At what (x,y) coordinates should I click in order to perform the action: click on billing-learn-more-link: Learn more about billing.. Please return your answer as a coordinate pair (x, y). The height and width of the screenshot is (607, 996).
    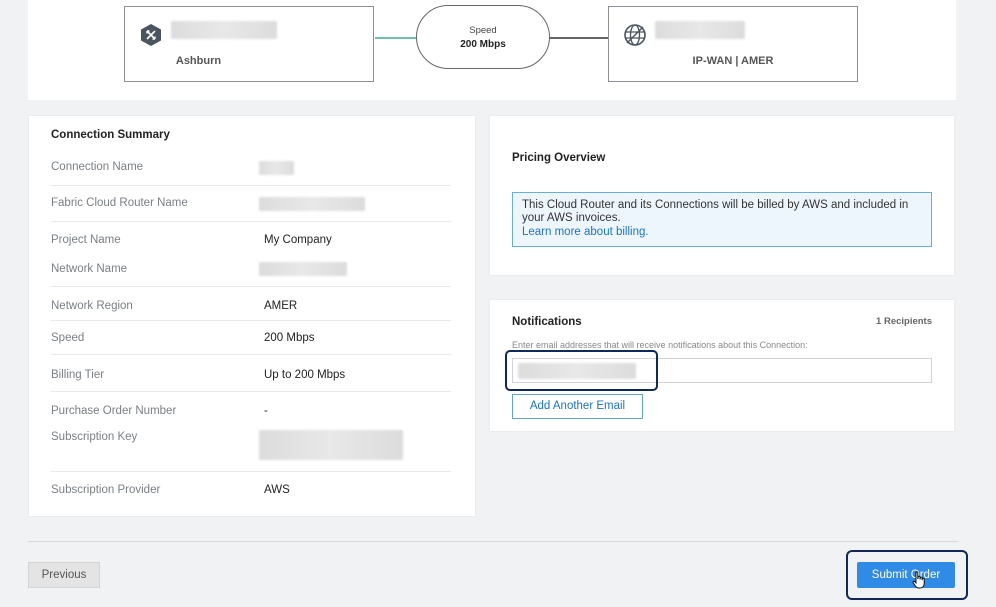
    Looking at the image, I should click on (722, 232).